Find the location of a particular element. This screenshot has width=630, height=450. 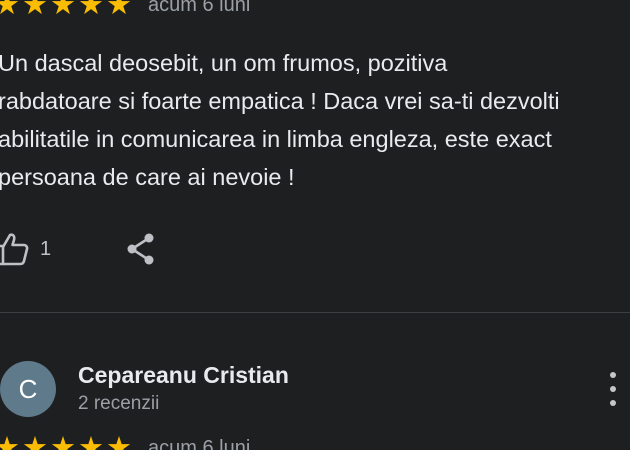

review2-rating: ★ ★ ★ ★ ★ acum 6 luni is located at coordinates (125, 442).